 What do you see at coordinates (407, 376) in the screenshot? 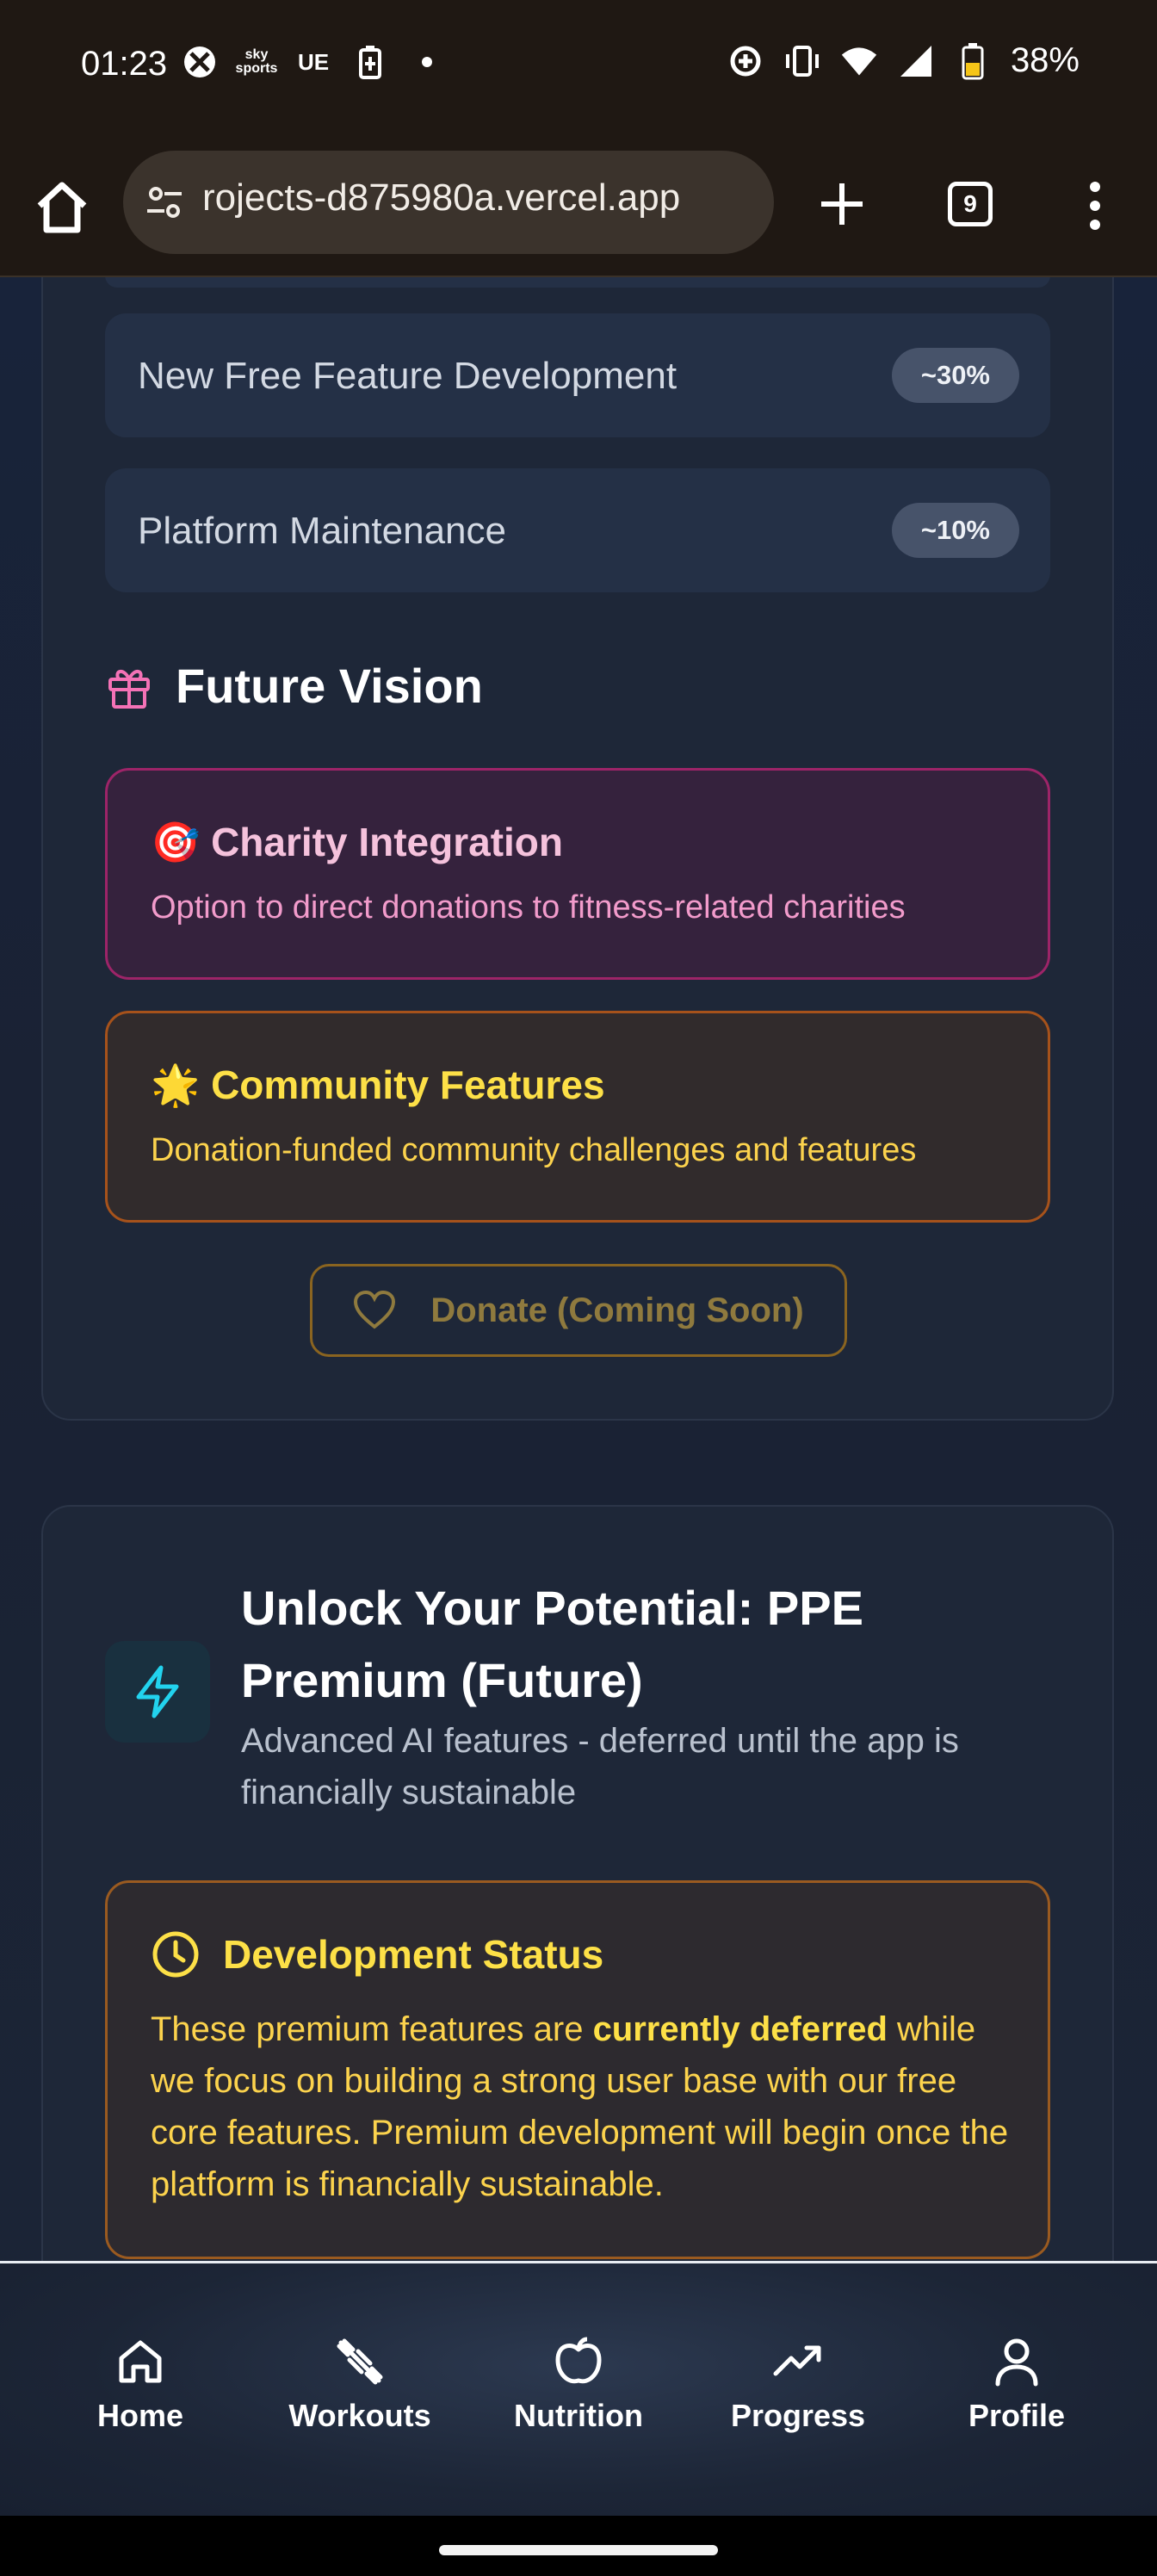
I see `allocation-label: New Free Feature Development` at bounding box center [407, 376].